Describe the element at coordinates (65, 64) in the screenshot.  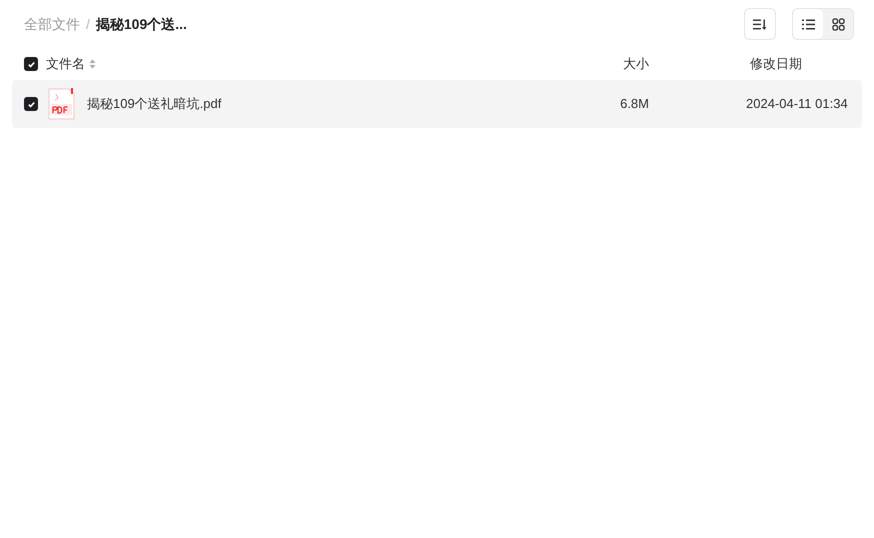
I see `column-header: 文件名` at that location.